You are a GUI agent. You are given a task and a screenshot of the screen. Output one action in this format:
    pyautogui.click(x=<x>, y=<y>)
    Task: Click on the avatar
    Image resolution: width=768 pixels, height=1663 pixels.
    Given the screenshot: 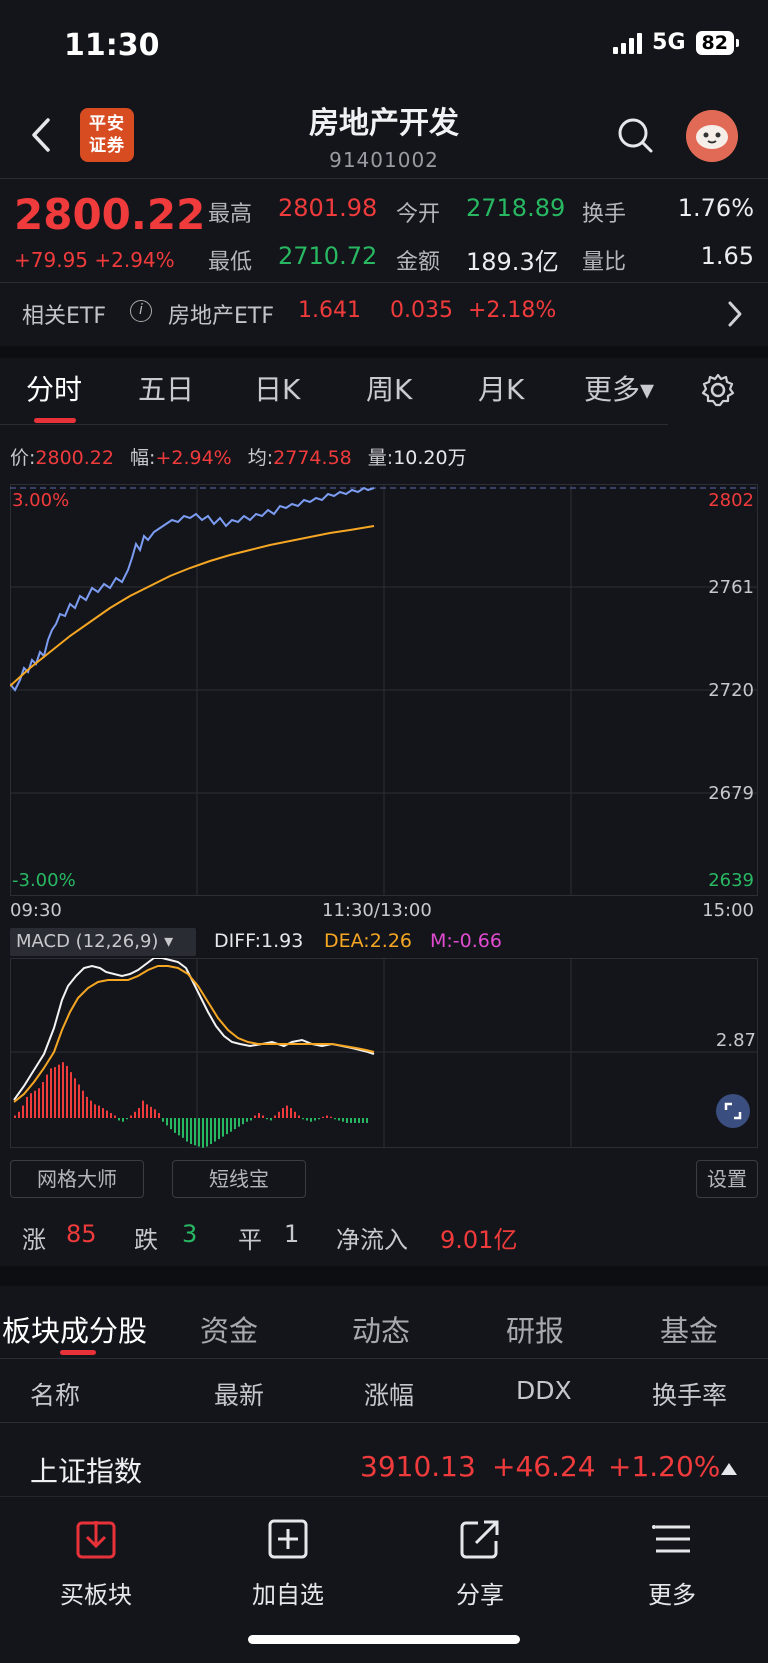 What is the action you would take?
    pyautogui.click(x=712, y=136)
    